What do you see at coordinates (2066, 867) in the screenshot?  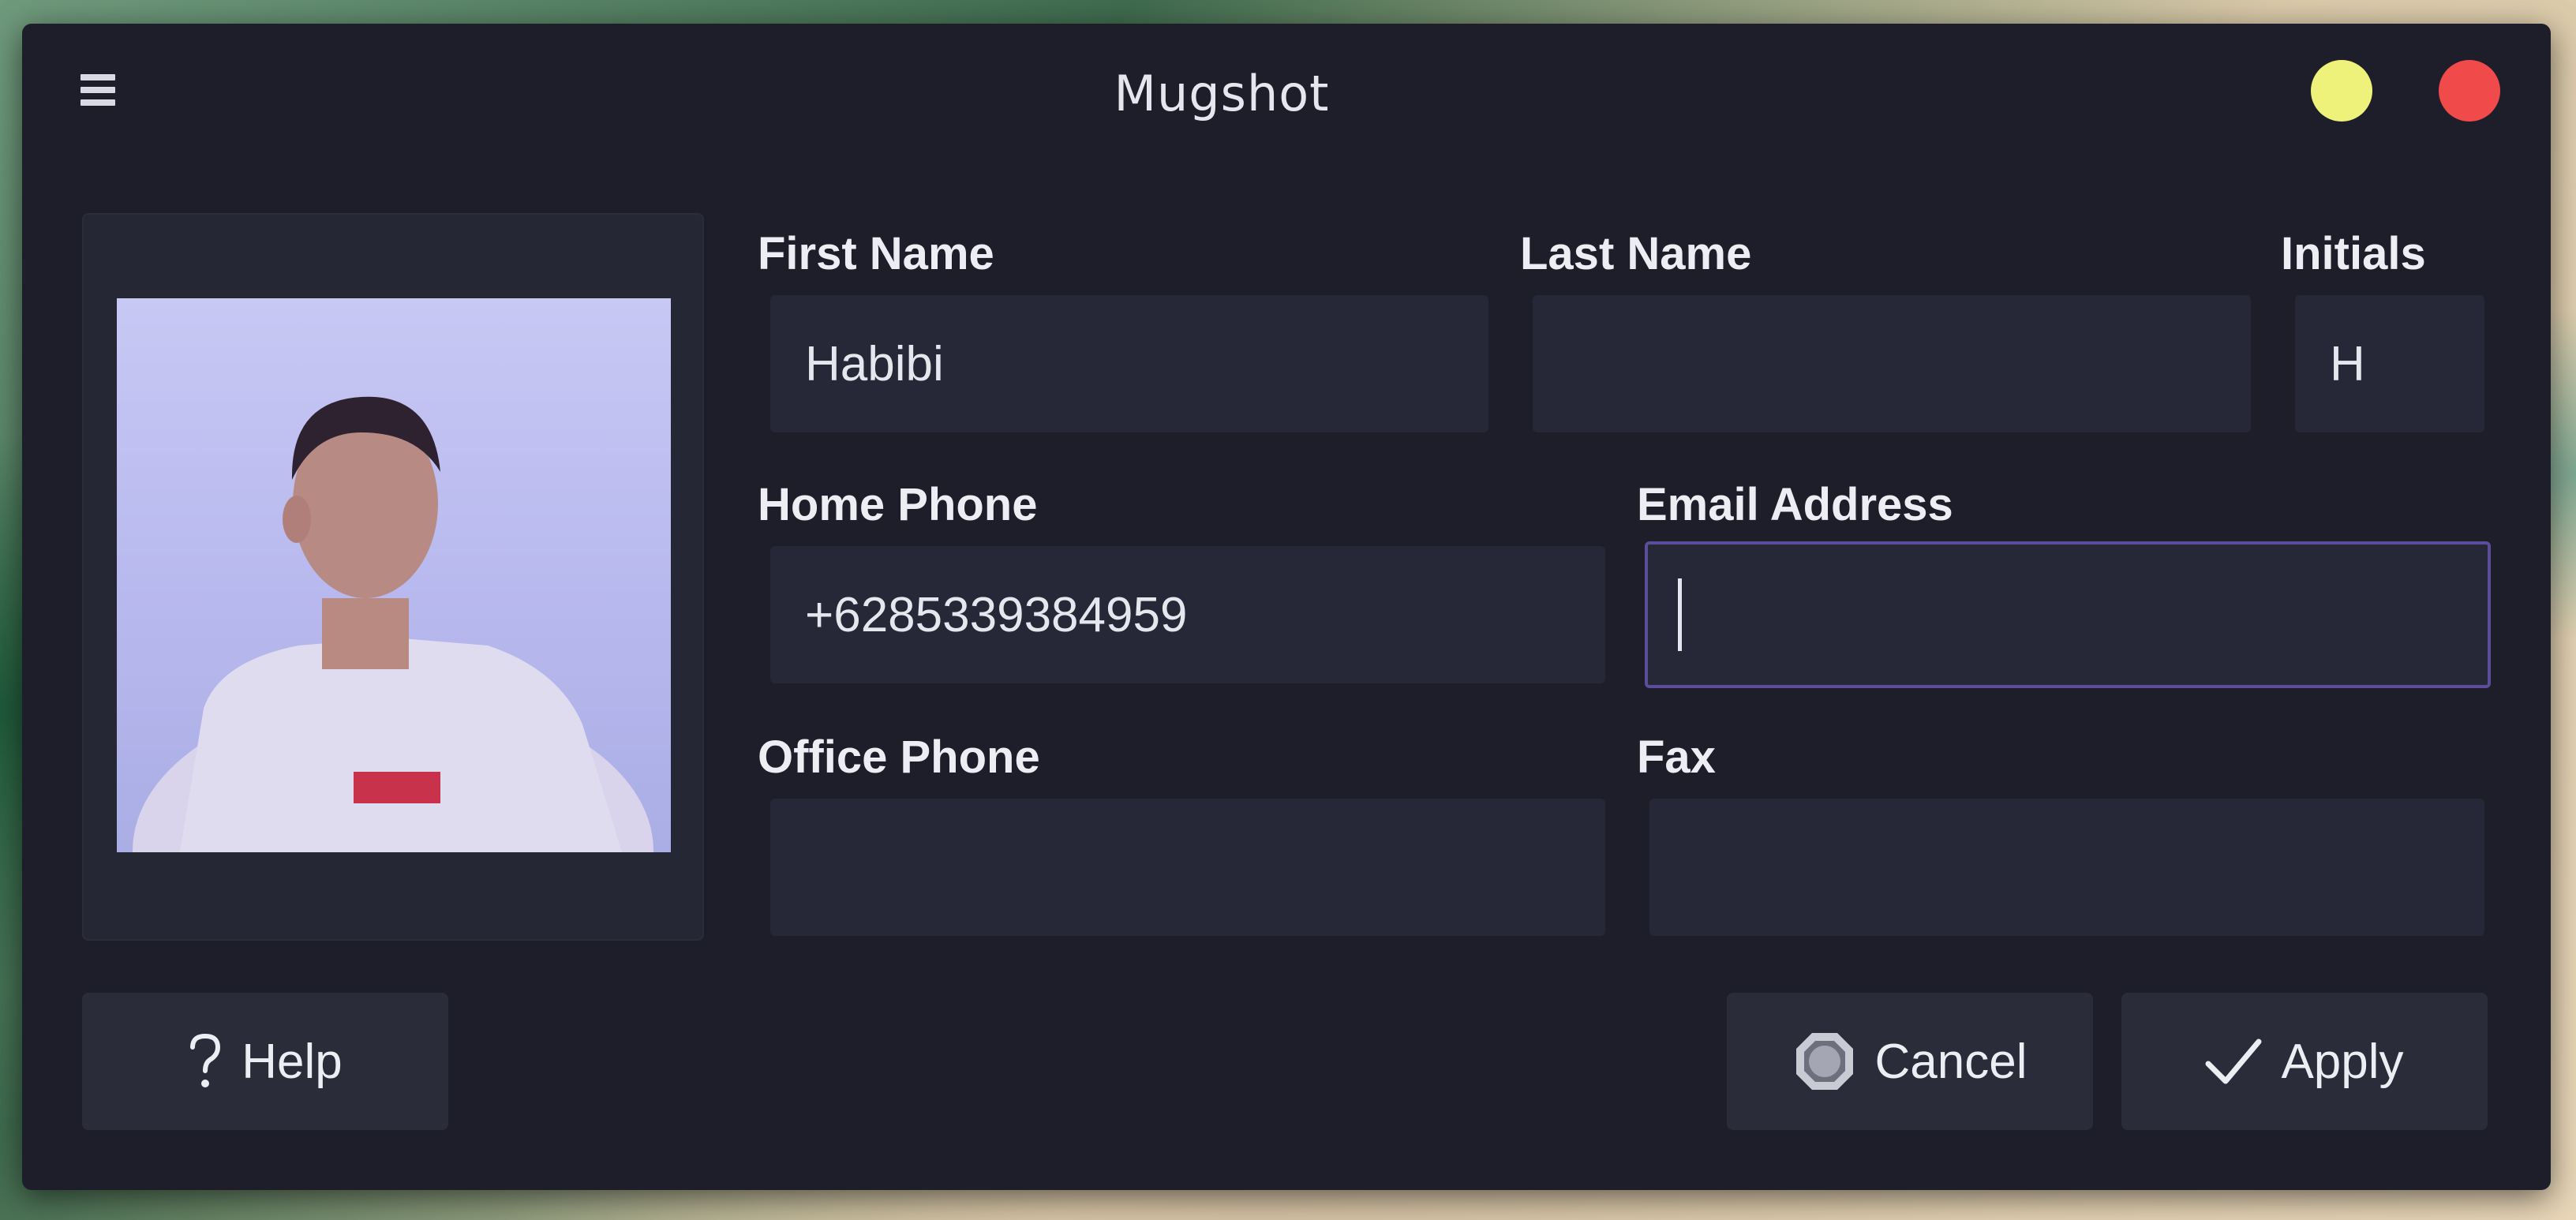 I see `fax-field` at bounding box center [2066, 867].